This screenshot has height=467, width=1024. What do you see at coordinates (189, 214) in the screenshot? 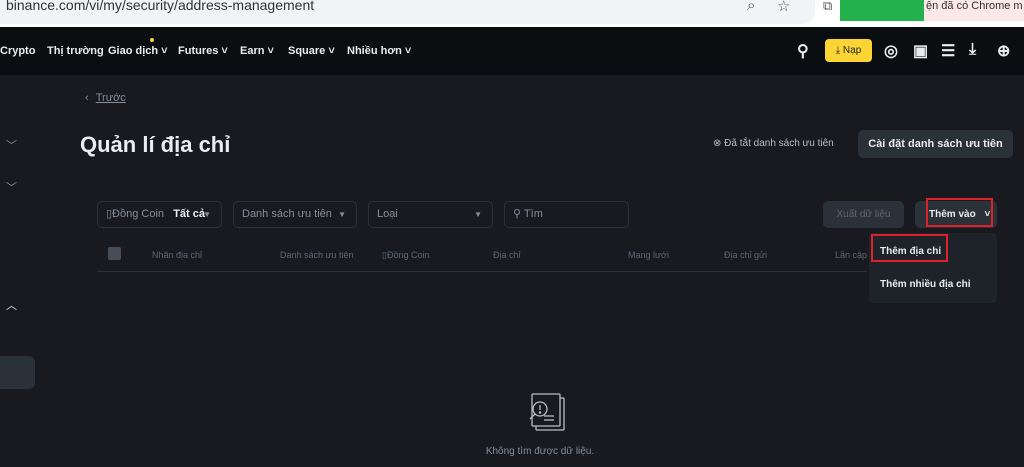
I see `coin-filter-value: Tất cả` at bounding box center [189, 214].